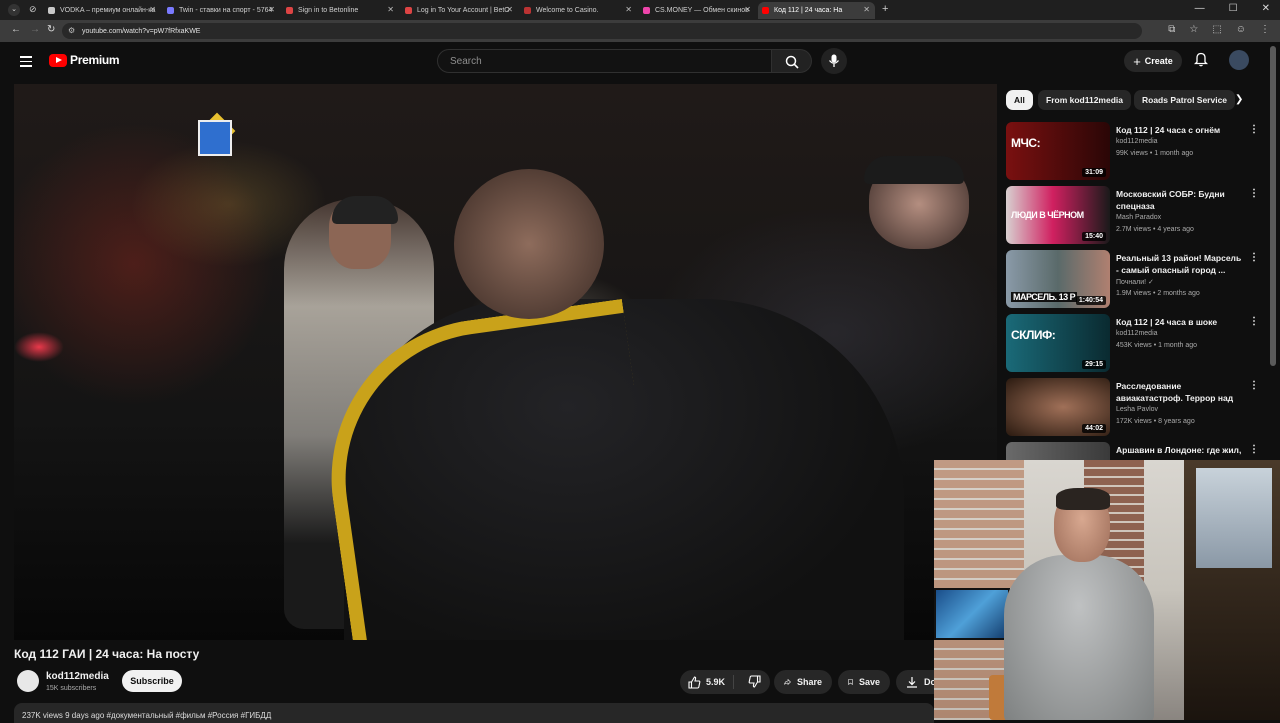  What do you see at coordinates (365, 210) in the screenshot?
I see `officer-cap-image` at bounding box center [365, 210].